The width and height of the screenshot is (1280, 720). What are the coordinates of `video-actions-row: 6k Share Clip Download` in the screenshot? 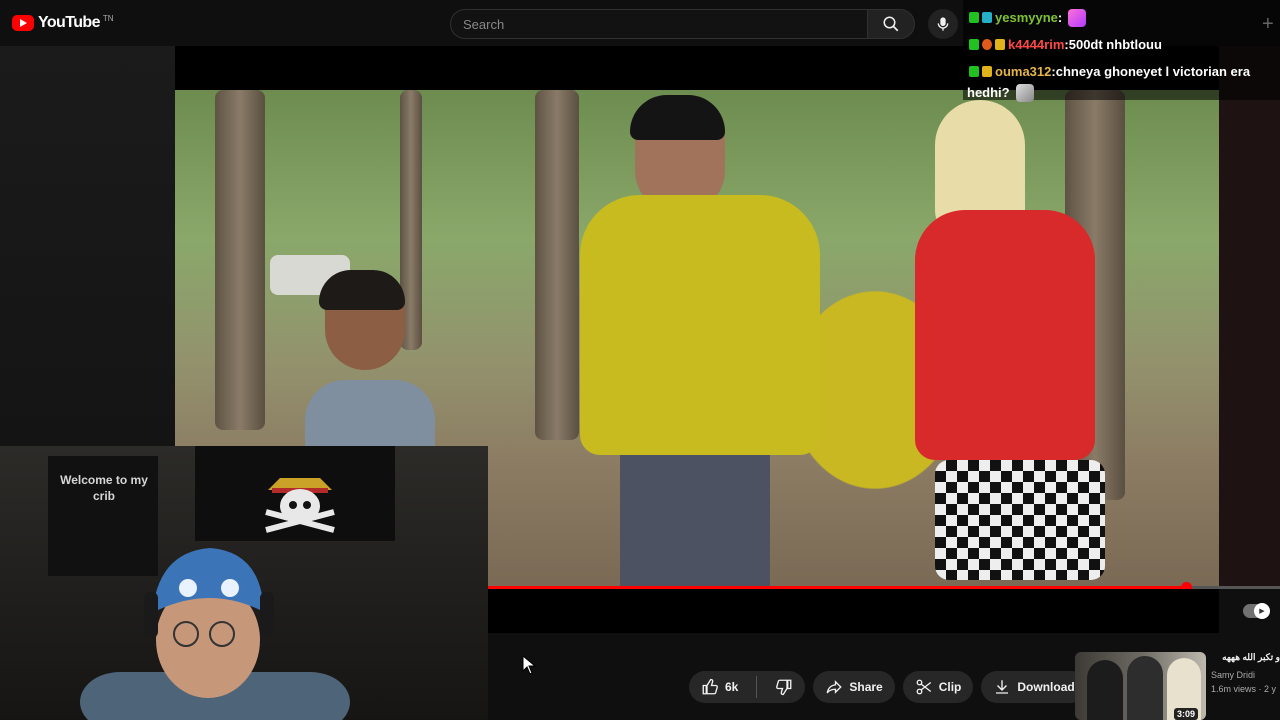 It's located at (908, 687).